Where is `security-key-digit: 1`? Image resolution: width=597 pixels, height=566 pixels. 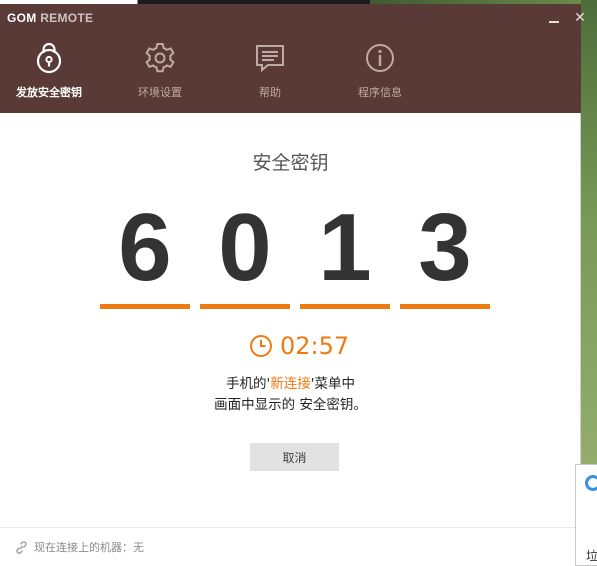
security-key-digit: 1 is located at coordinates (345, 251).